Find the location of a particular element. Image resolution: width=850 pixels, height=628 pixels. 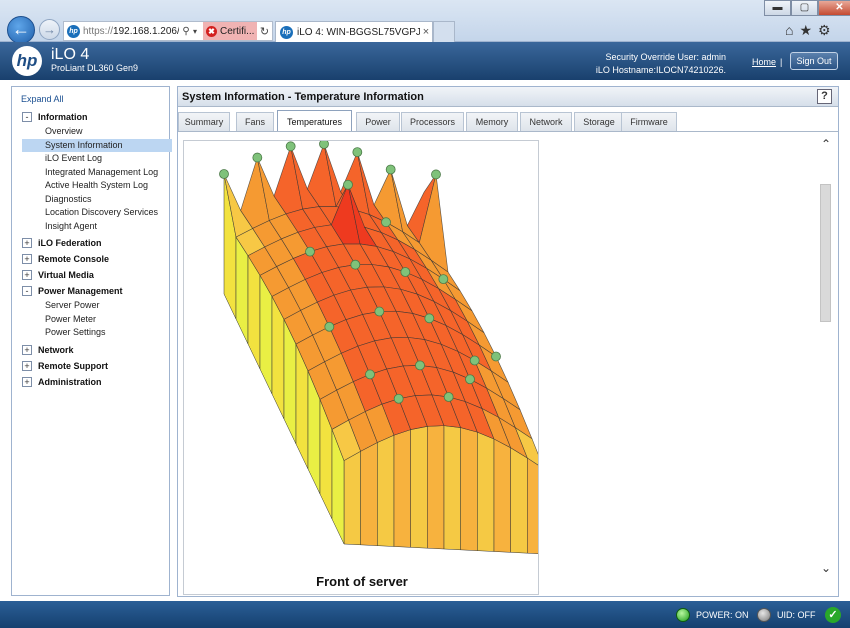

nav-section-administration: + Administration is located at coordinates (96, 382).